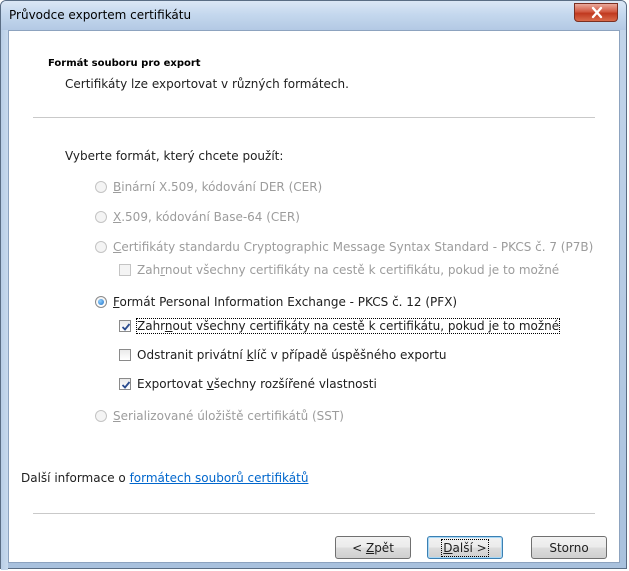 This screenshot has height=571, width=629. What do you see at coordinates (314, 514) in the screenshot?
I see `footer-divider` at bounding box center [314, 514].